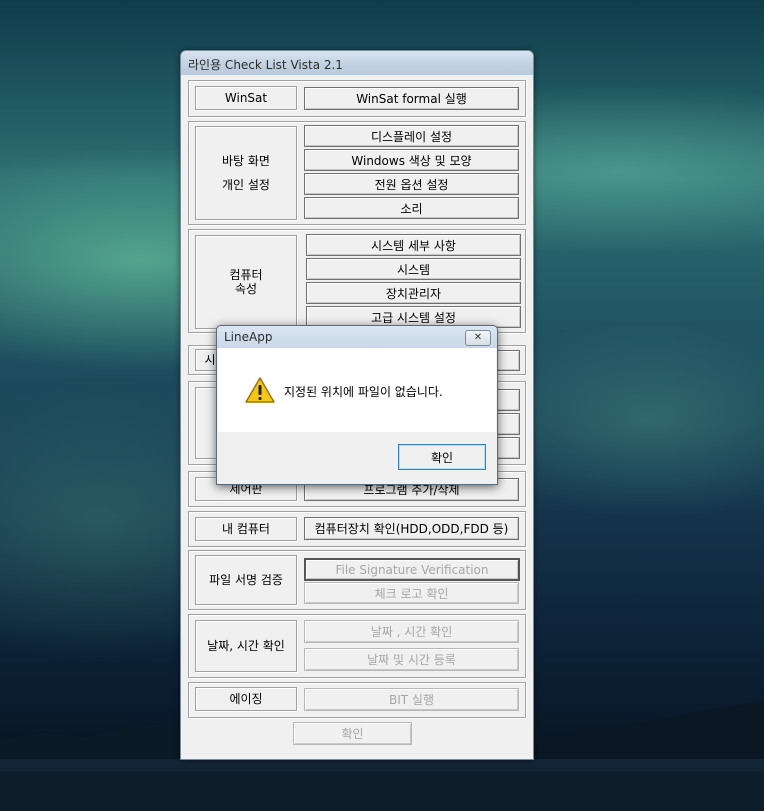 The image size is (764, 811). What do you see at coordinates (246, 289) in the screenshot?
I see `computer-label-line2: 속성` at bounding box center [246, 289].